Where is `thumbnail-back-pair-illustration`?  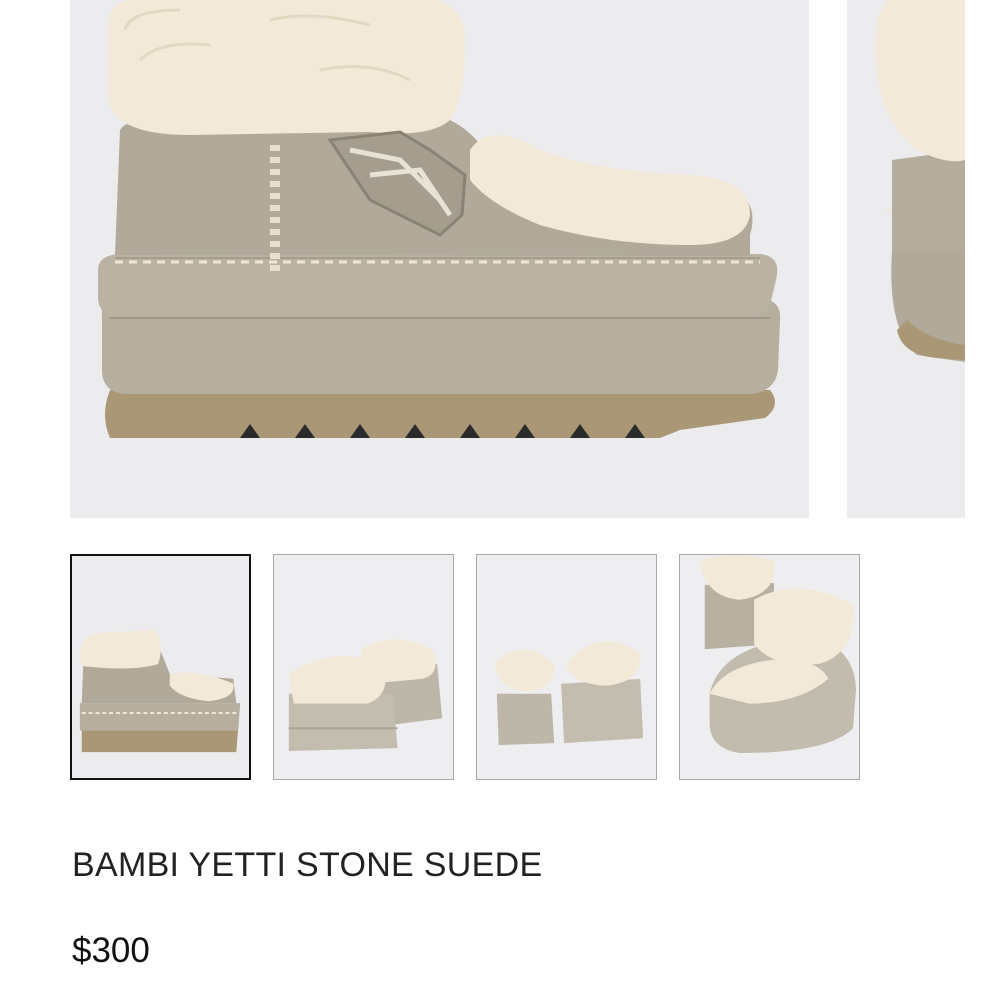
thumbnail-back-pair-illustration is located at coordinates (566, 667).